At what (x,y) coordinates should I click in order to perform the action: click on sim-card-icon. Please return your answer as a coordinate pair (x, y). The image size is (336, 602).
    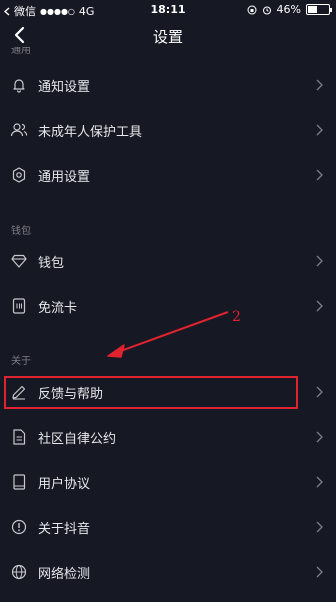
    Looking at the image, I should click on (19, 306).